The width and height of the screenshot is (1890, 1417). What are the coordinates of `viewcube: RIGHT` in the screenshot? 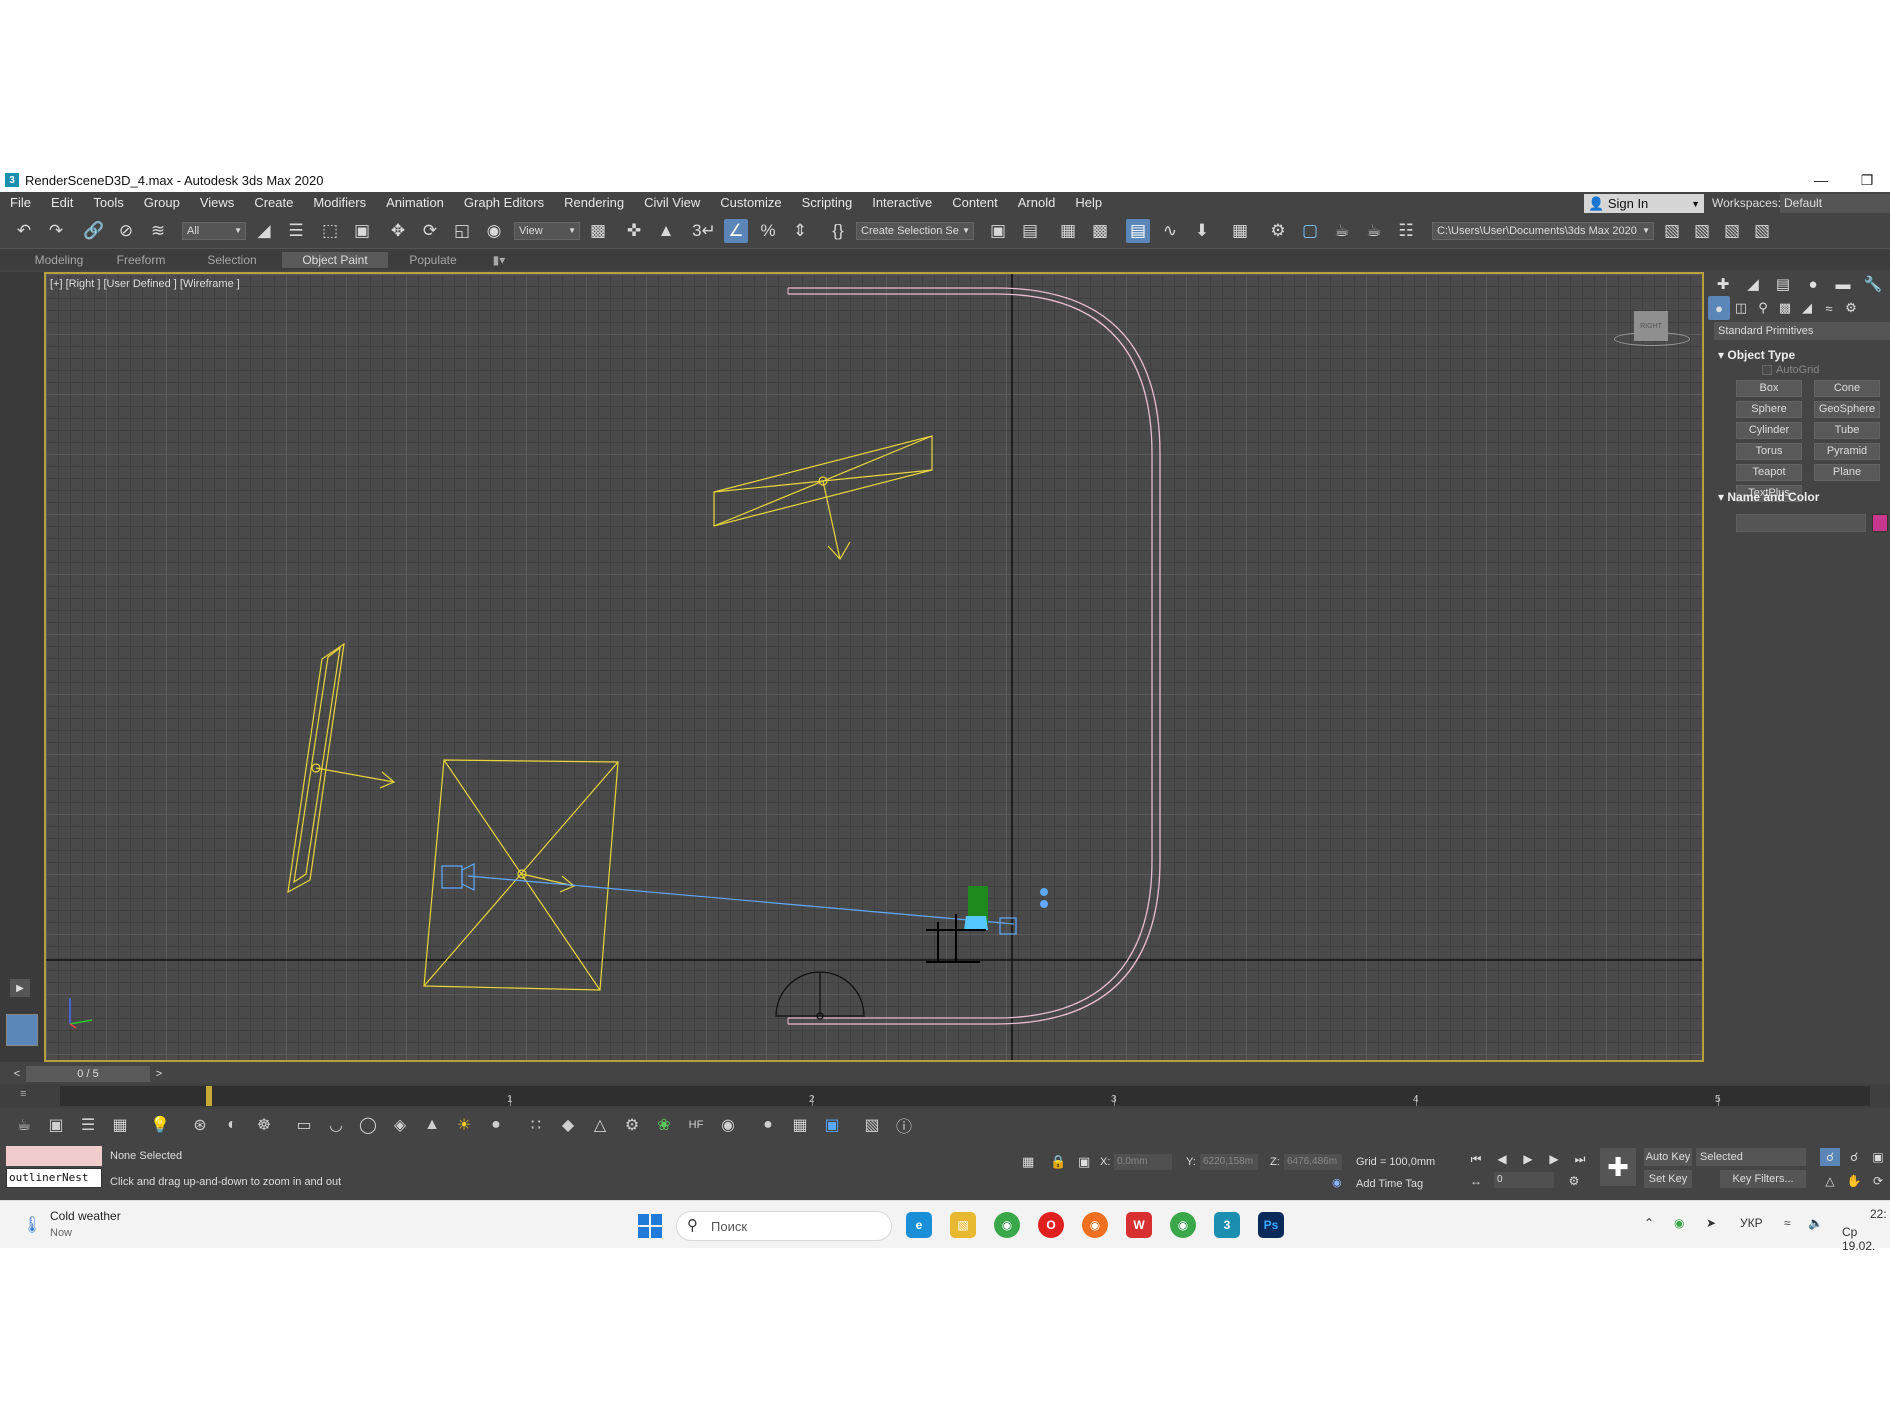 It's located at (1651, 326).